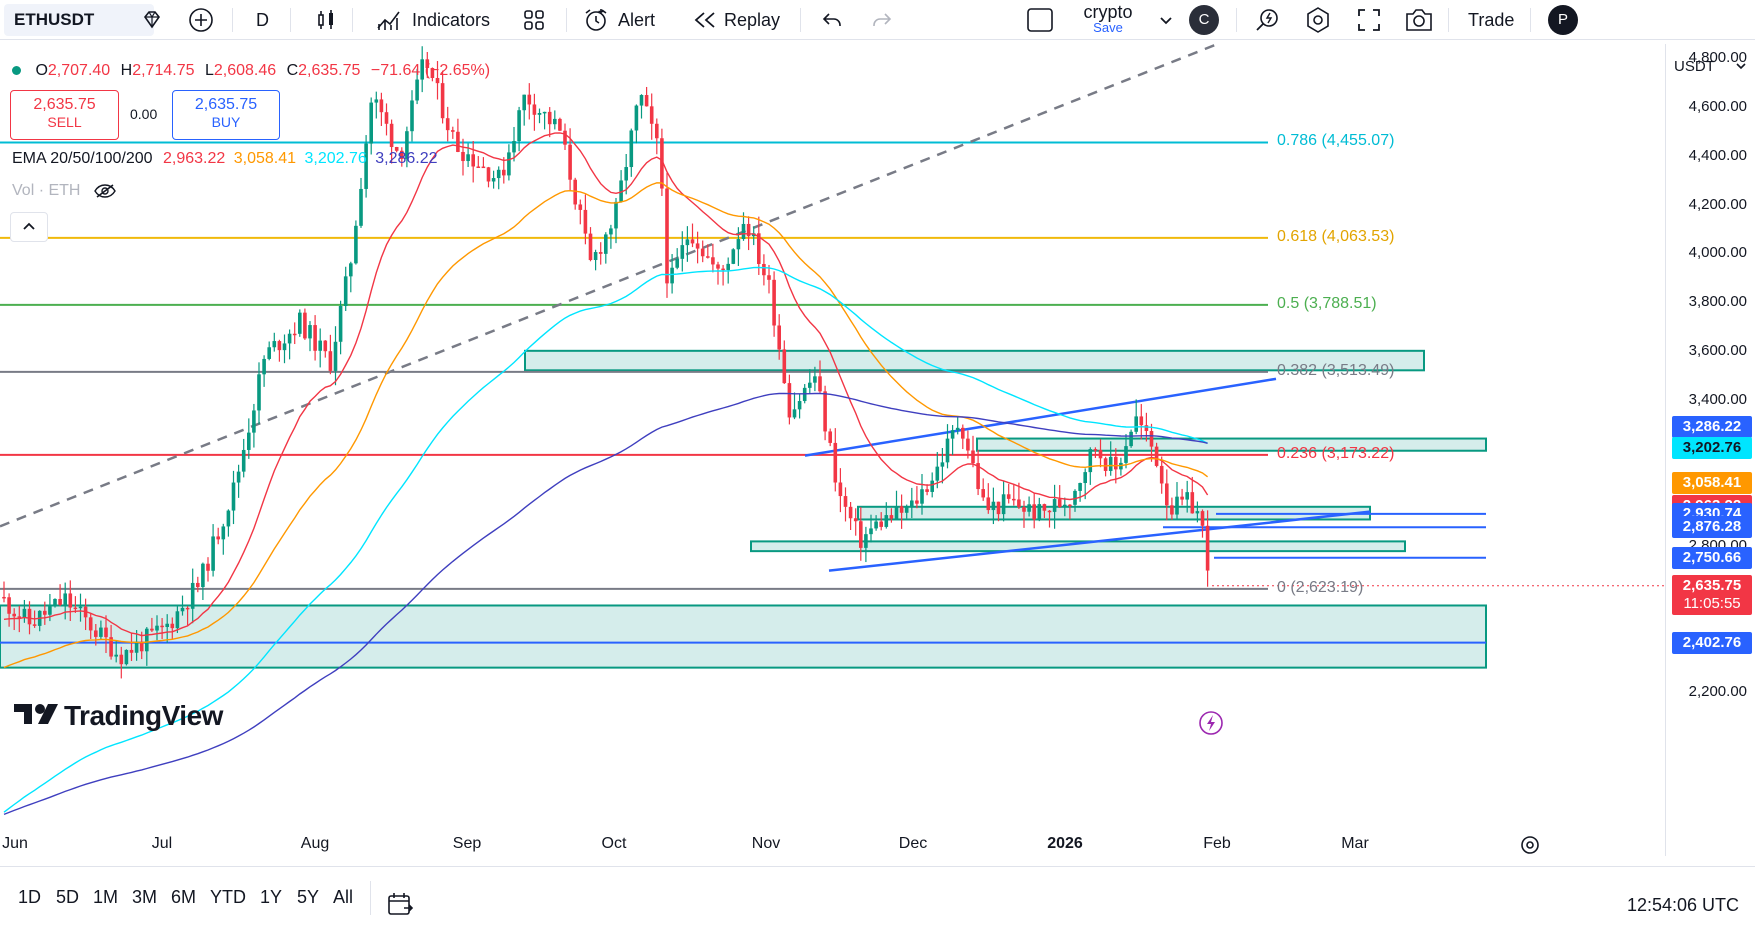 The width and height of the screenshot is (1755, 930). I want to click on ema100-value: 3,202.76, so click(335, 158).